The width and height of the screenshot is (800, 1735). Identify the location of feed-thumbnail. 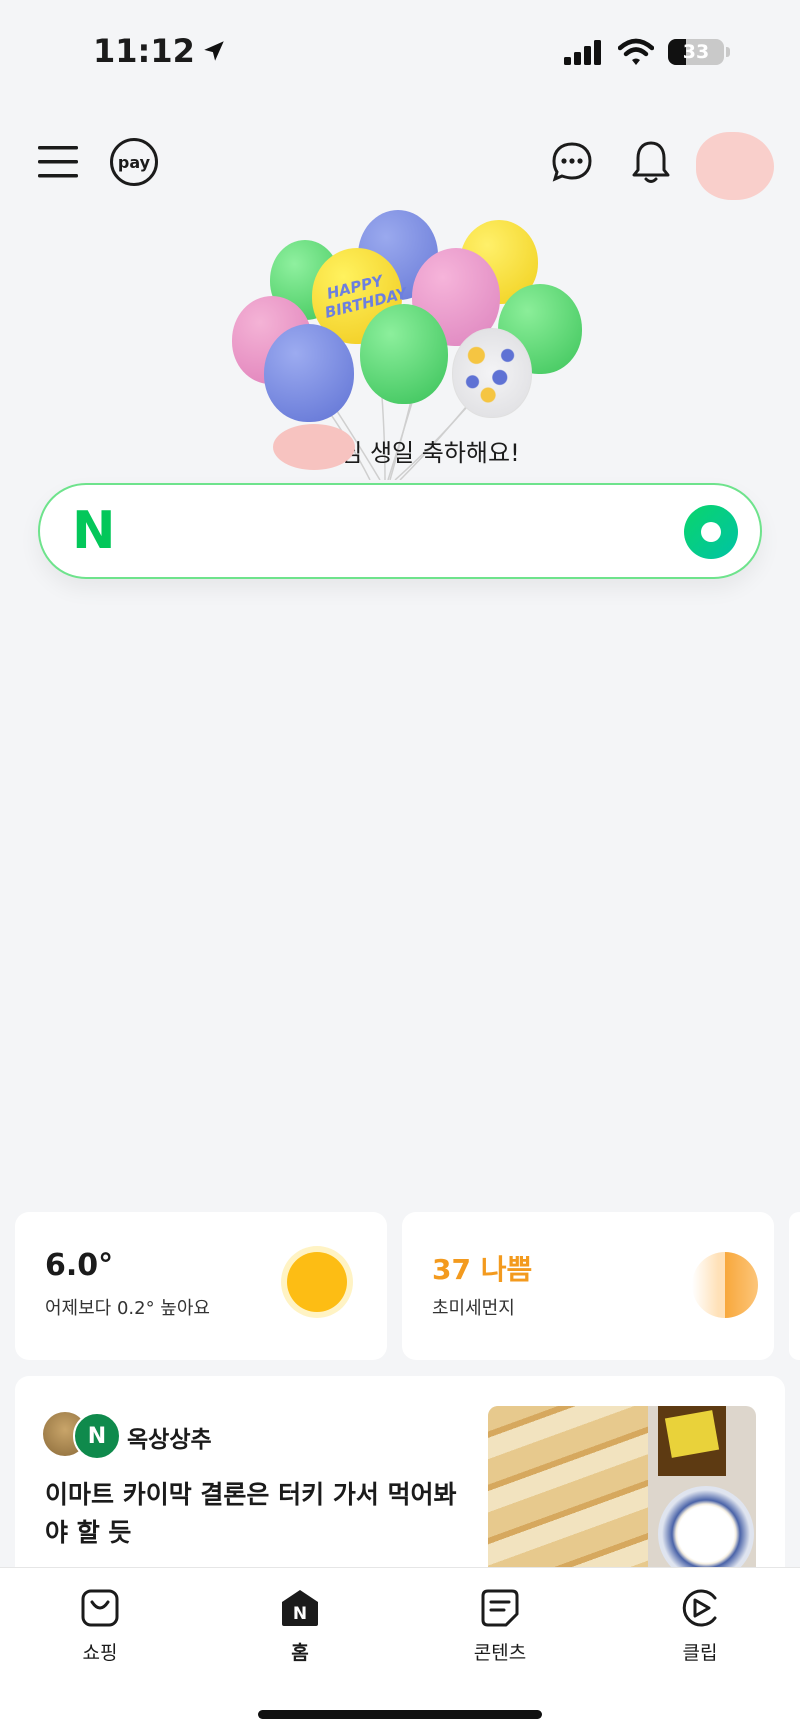
(622, 1496).